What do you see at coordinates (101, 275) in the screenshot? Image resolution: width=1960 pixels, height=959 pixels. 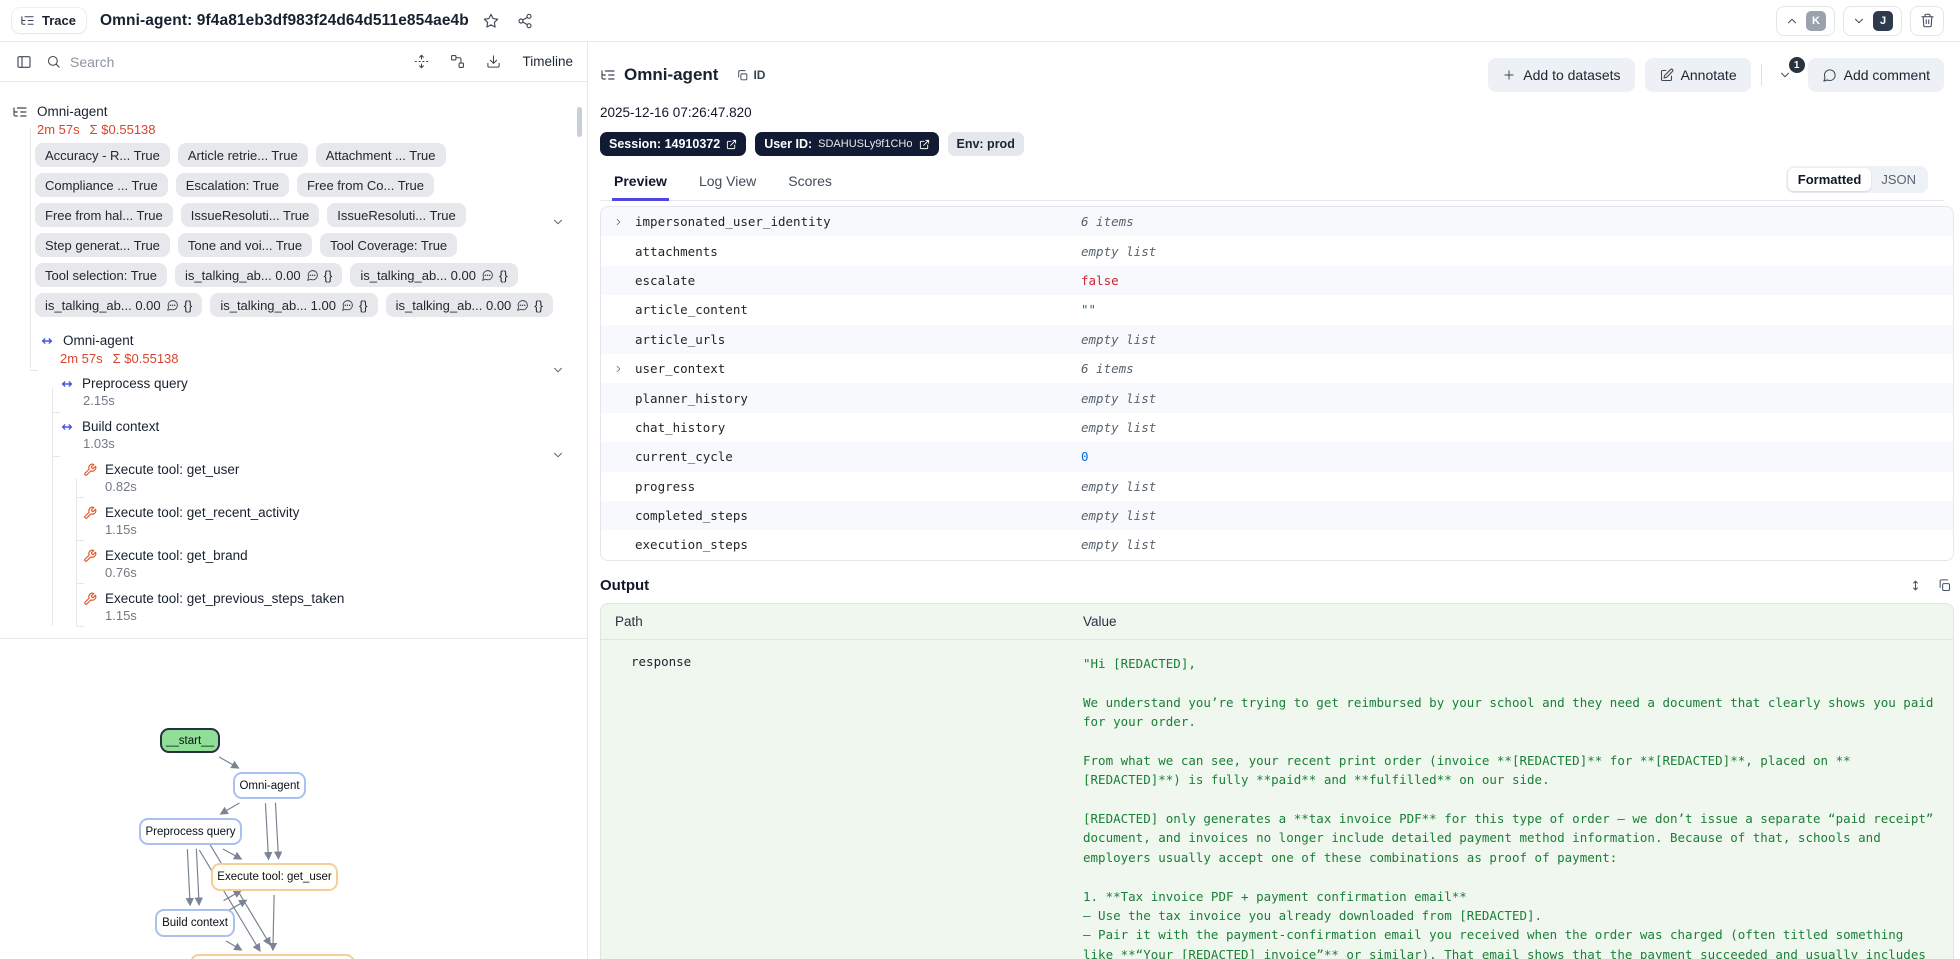 I see `score-badge: Tool selection: True` at bounding box center [101, 275].